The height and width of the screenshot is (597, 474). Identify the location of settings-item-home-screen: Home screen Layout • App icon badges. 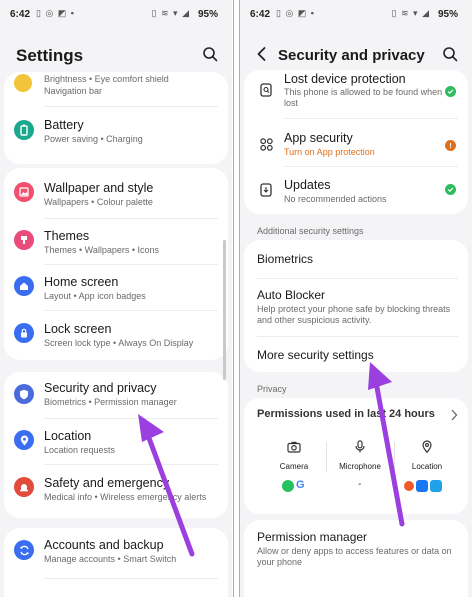
(116, 288).